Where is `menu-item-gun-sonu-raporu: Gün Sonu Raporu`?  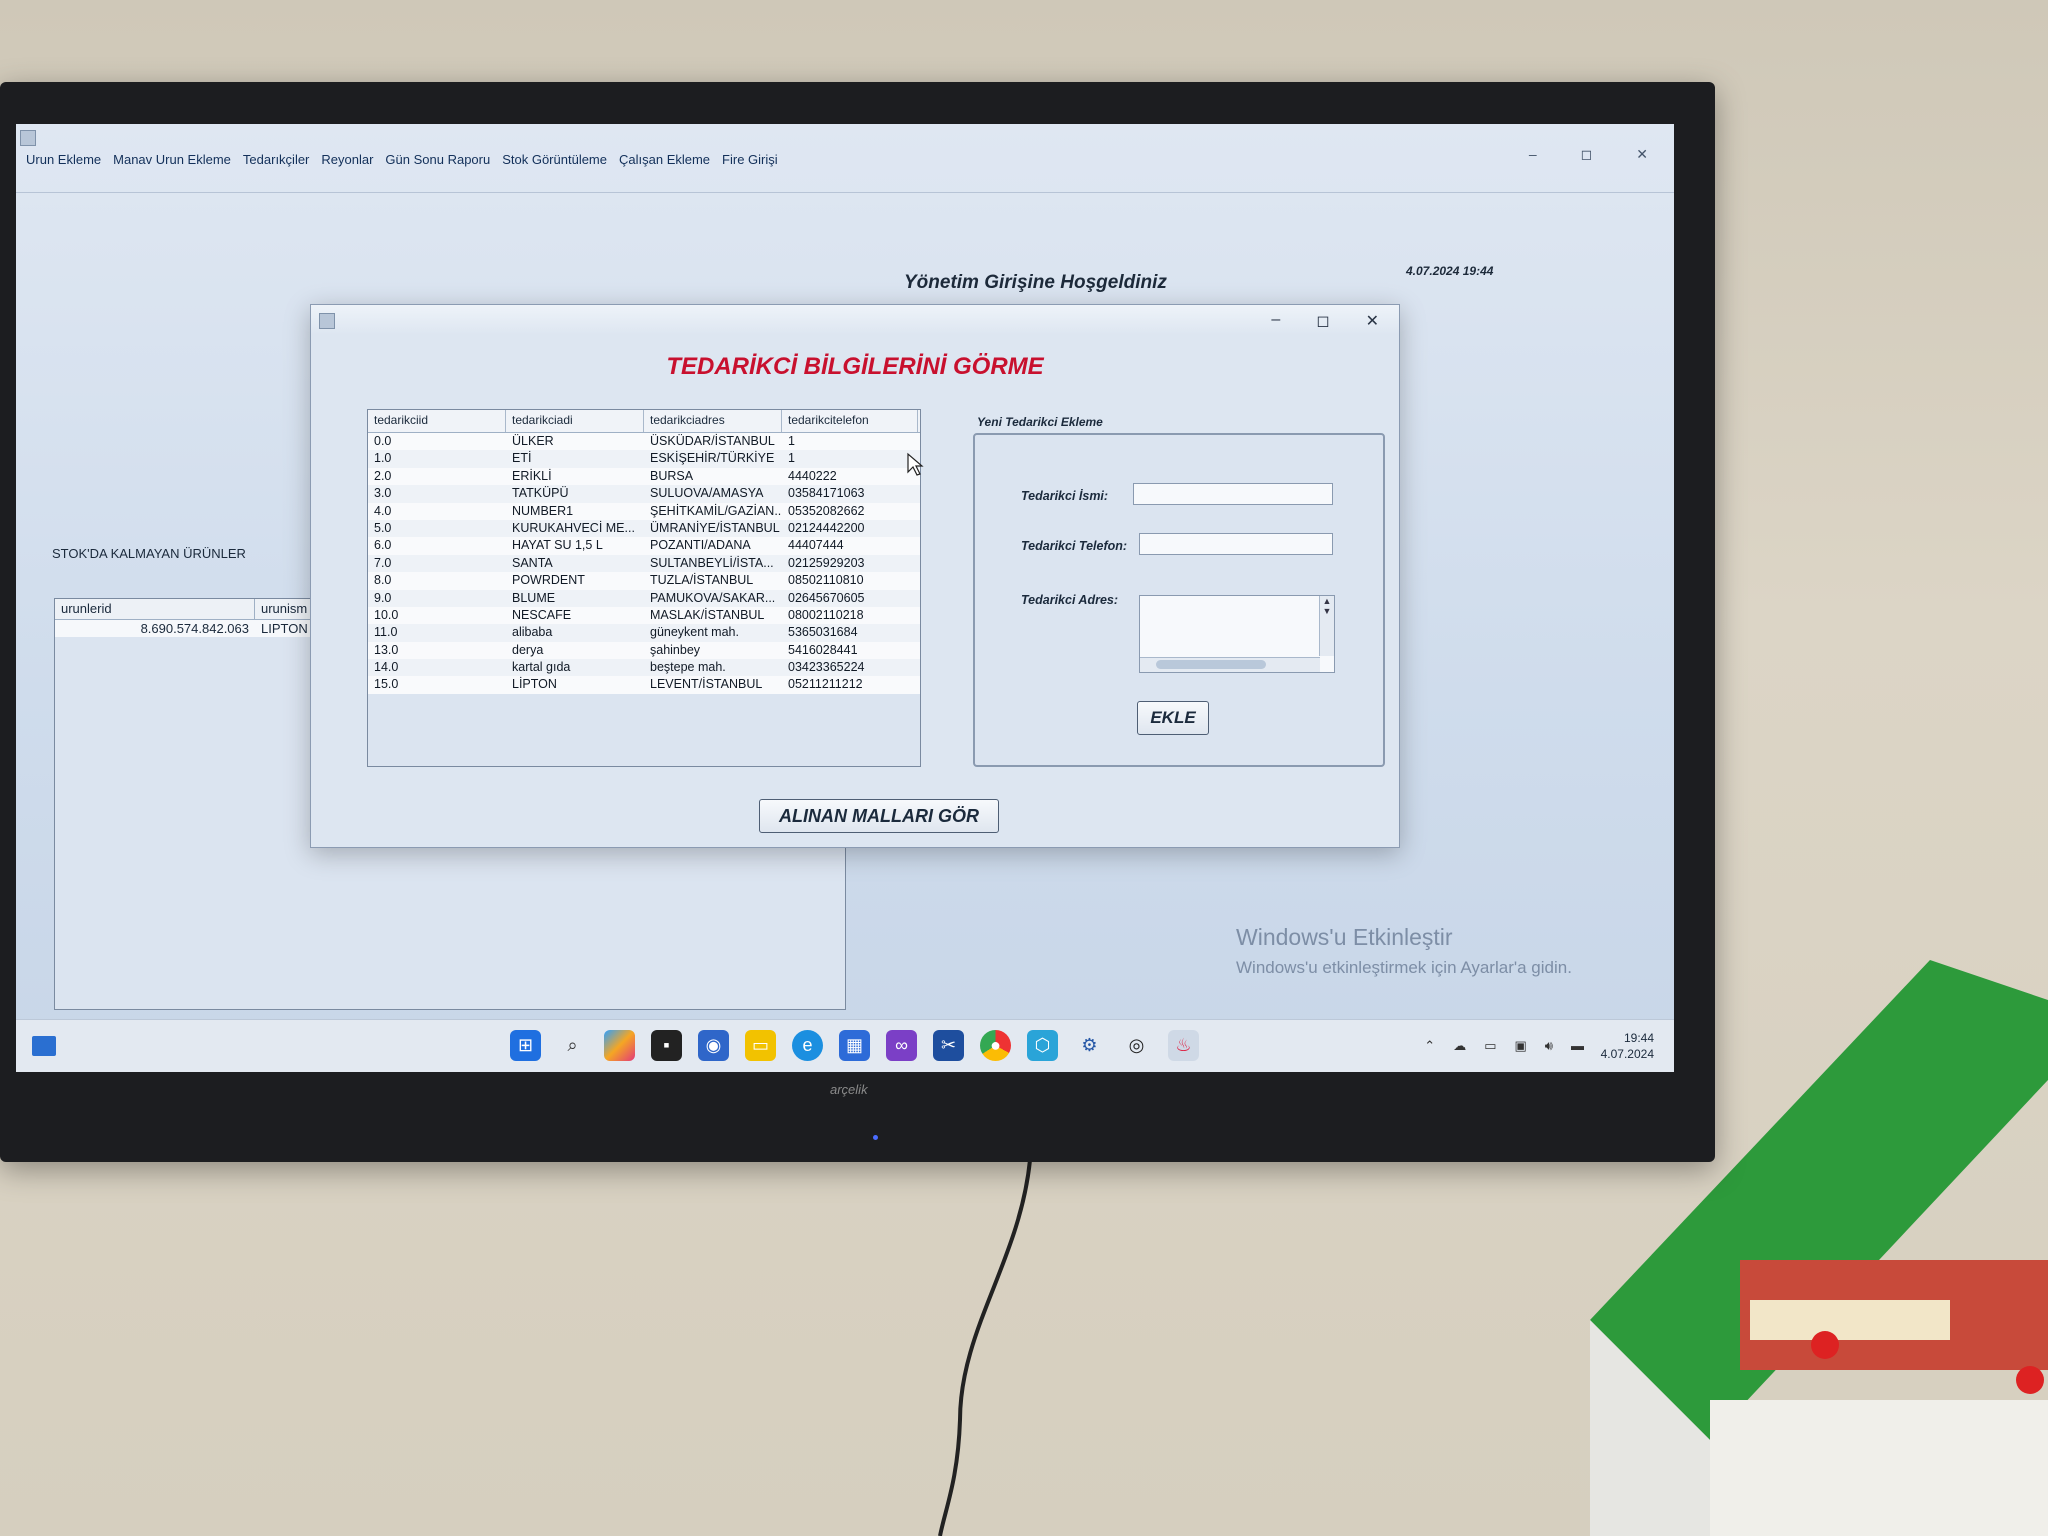
menu-item-gun-sonu-raporu: Gün Sonu Raporu is located at coordinates (437, 159).